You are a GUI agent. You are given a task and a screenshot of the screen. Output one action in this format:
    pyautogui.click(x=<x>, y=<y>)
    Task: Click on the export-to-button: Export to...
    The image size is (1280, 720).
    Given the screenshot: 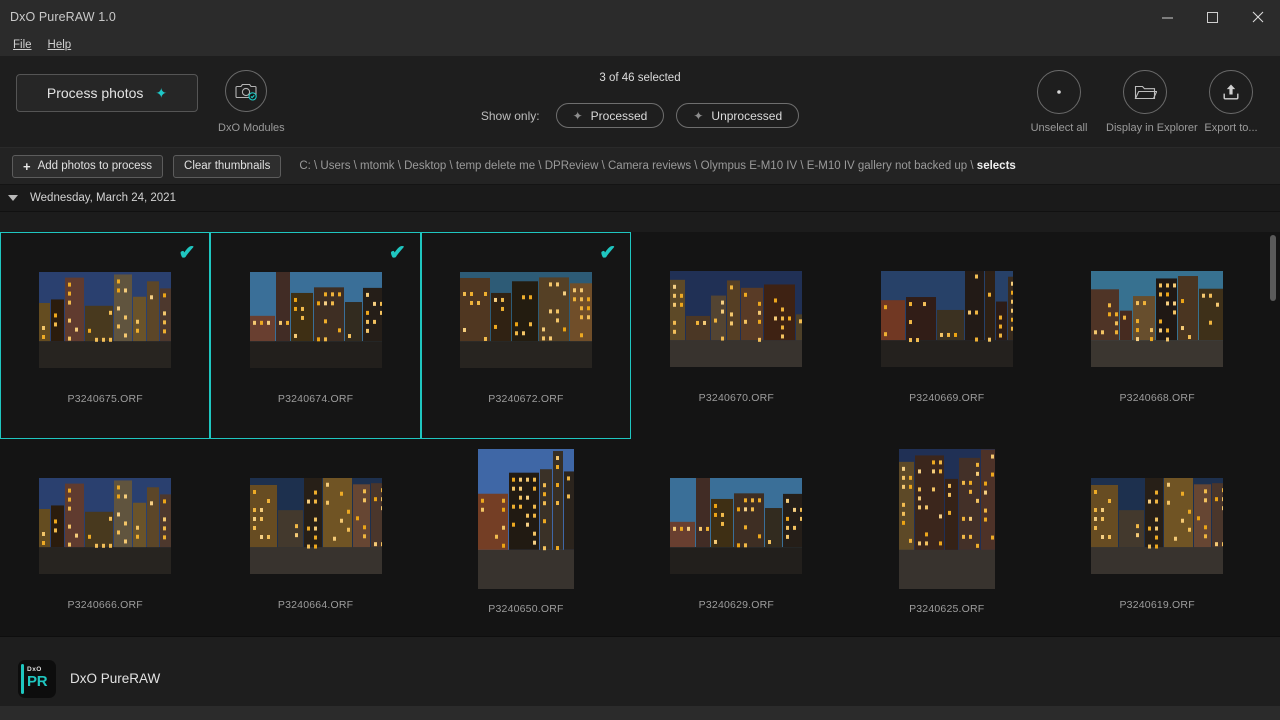 What is the action you would take?
    pyautogui.click(x=1231, y=102)
    